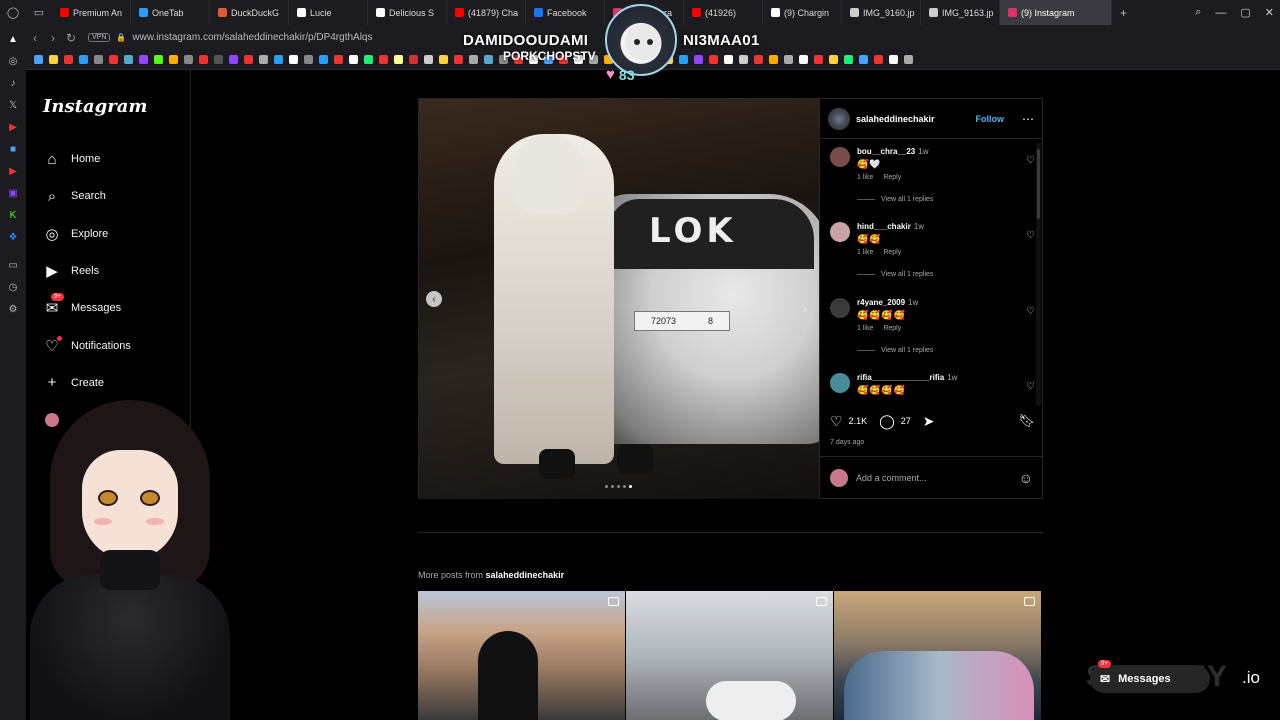  I want to click on instagram-logo: Instagram, so click(95, 106).